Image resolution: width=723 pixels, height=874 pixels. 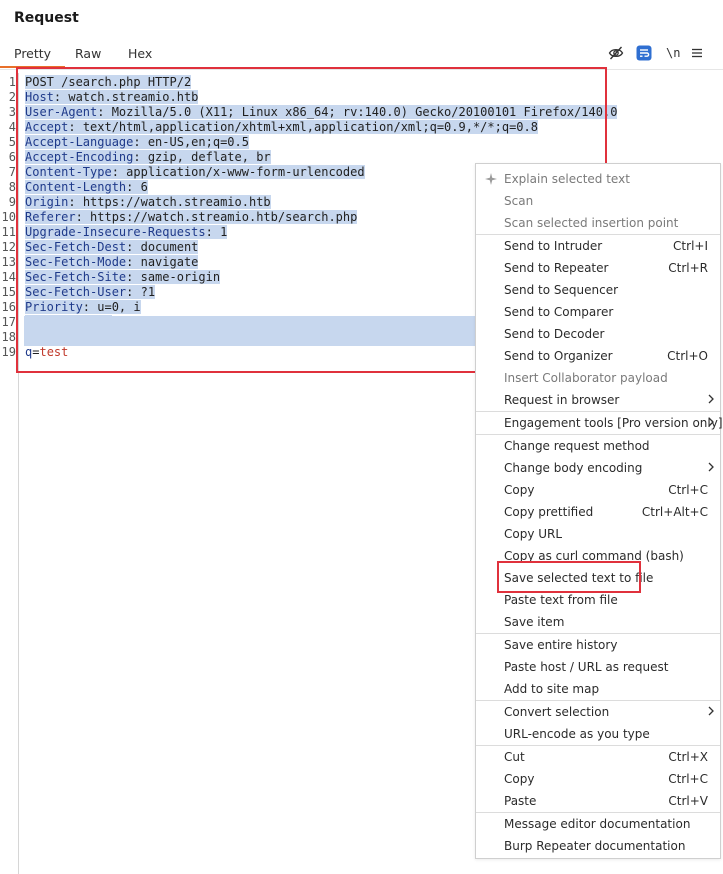 I want to click on menu-item-label: Engagement tools [Pro version only], so click(x=613, y=423).